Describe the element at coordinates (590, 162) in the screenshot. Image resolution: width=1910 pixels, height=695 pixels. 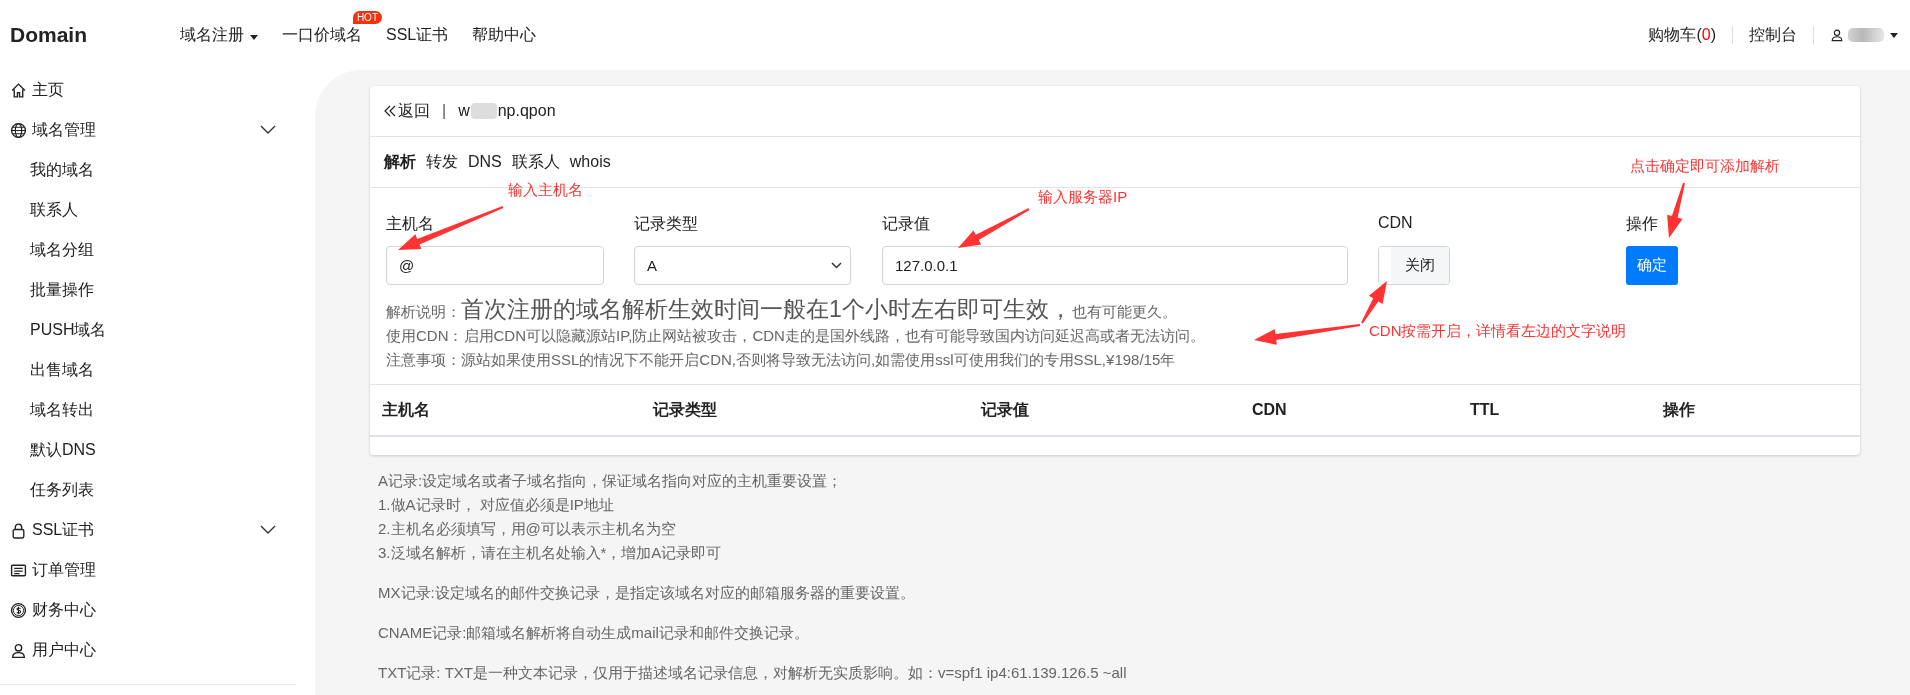
I see `tab: whois` at that location.